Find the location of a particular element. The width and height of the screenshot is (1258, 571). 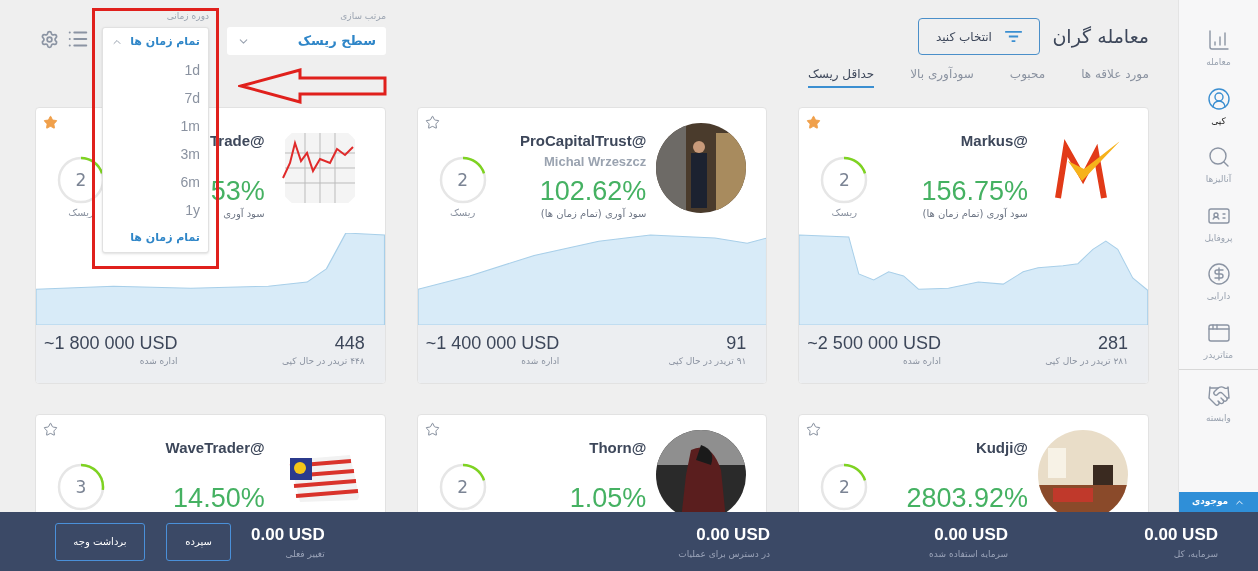

sidebar-item: متاتریدر is located at coordinates (1218, 355).